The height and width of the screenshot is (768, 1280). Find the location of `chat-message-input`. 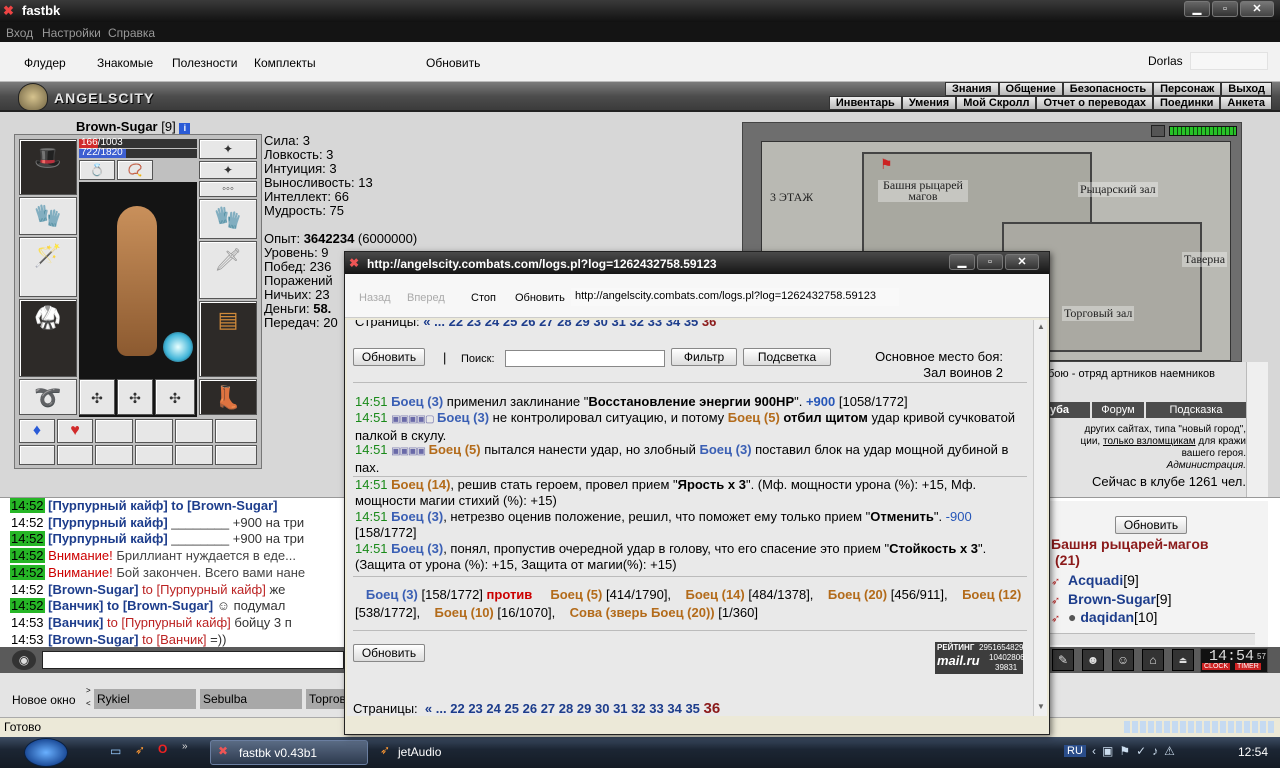

chat-message-input is located at coordinates (193, 660).